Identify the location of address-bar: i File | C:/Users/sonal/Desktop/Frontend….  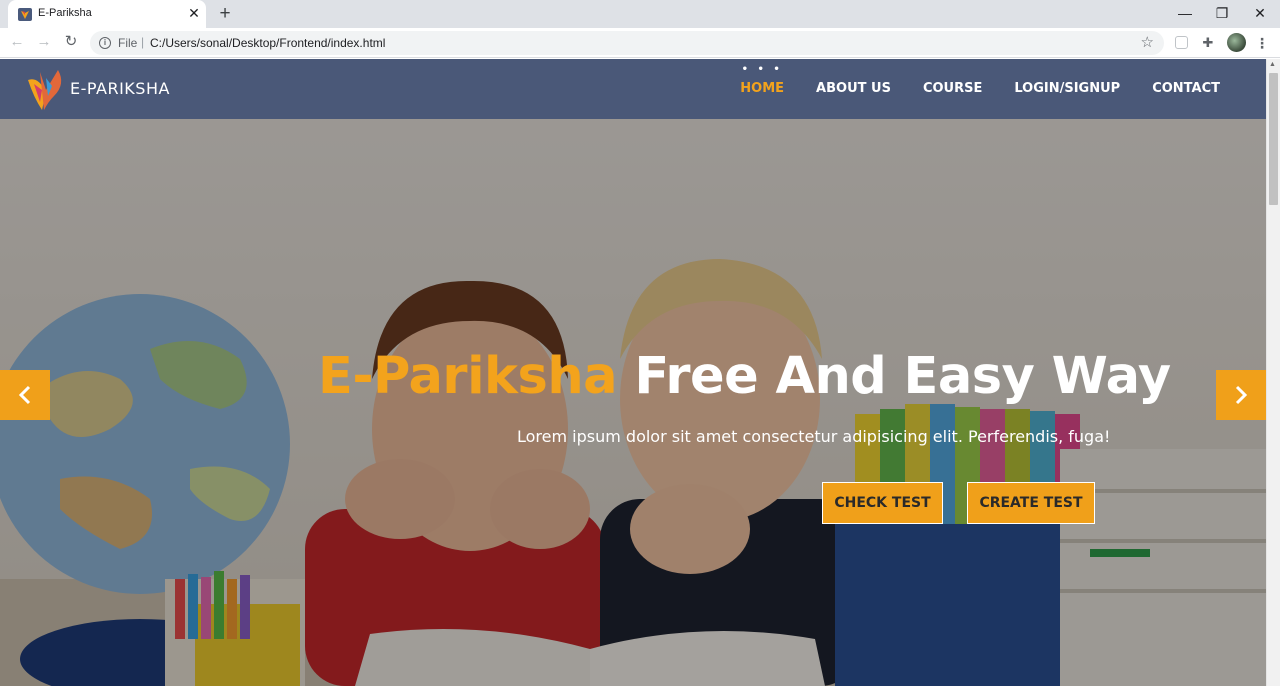
(627, 43).